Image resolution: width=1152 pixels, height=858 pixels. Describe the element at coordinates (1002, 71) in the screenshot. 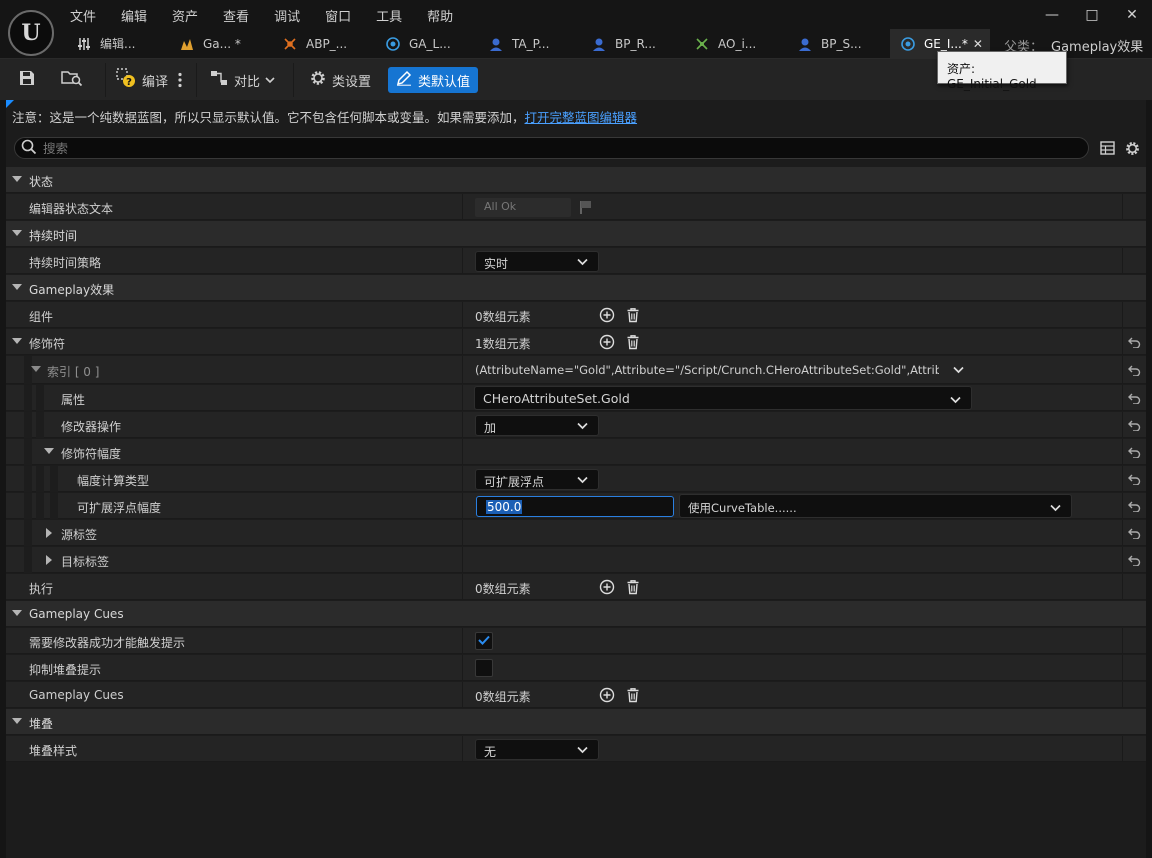

I see `asset-tooltip: 资产: GE_Initial_Gold` at that location.